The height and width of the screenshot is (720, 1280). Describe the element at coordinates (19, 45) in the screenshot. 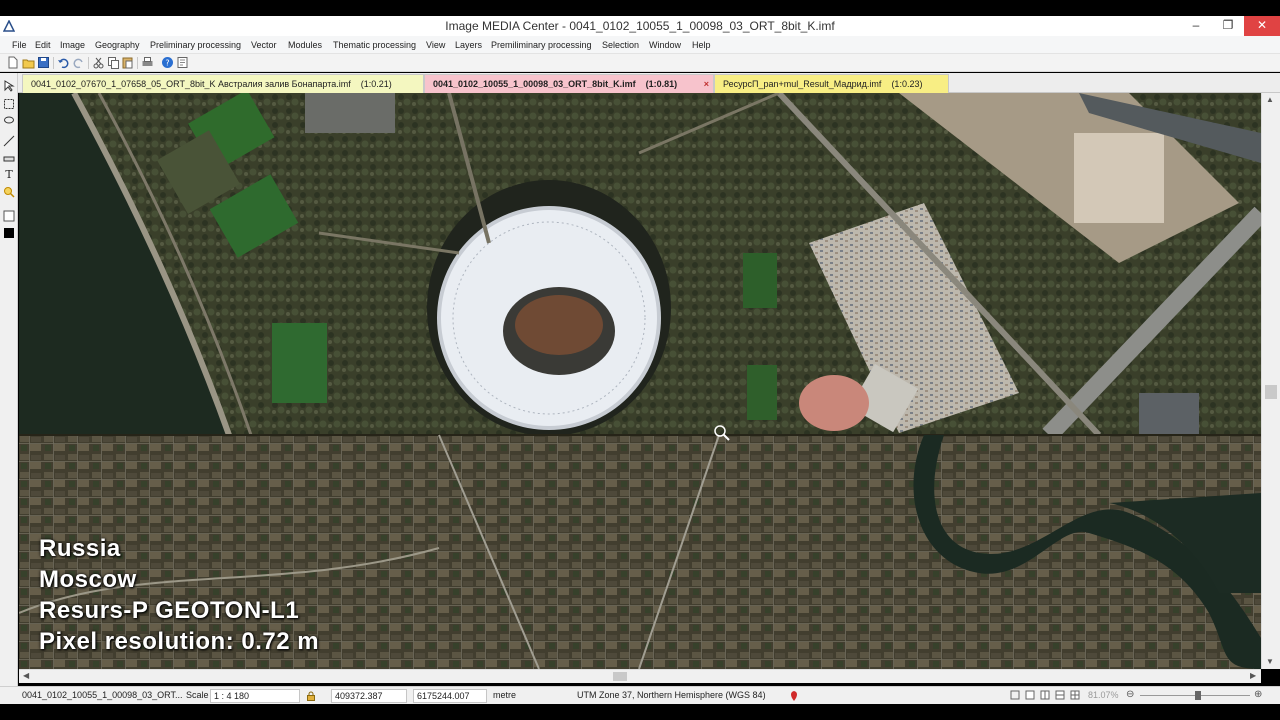

I see `menu-file: File` at that location.